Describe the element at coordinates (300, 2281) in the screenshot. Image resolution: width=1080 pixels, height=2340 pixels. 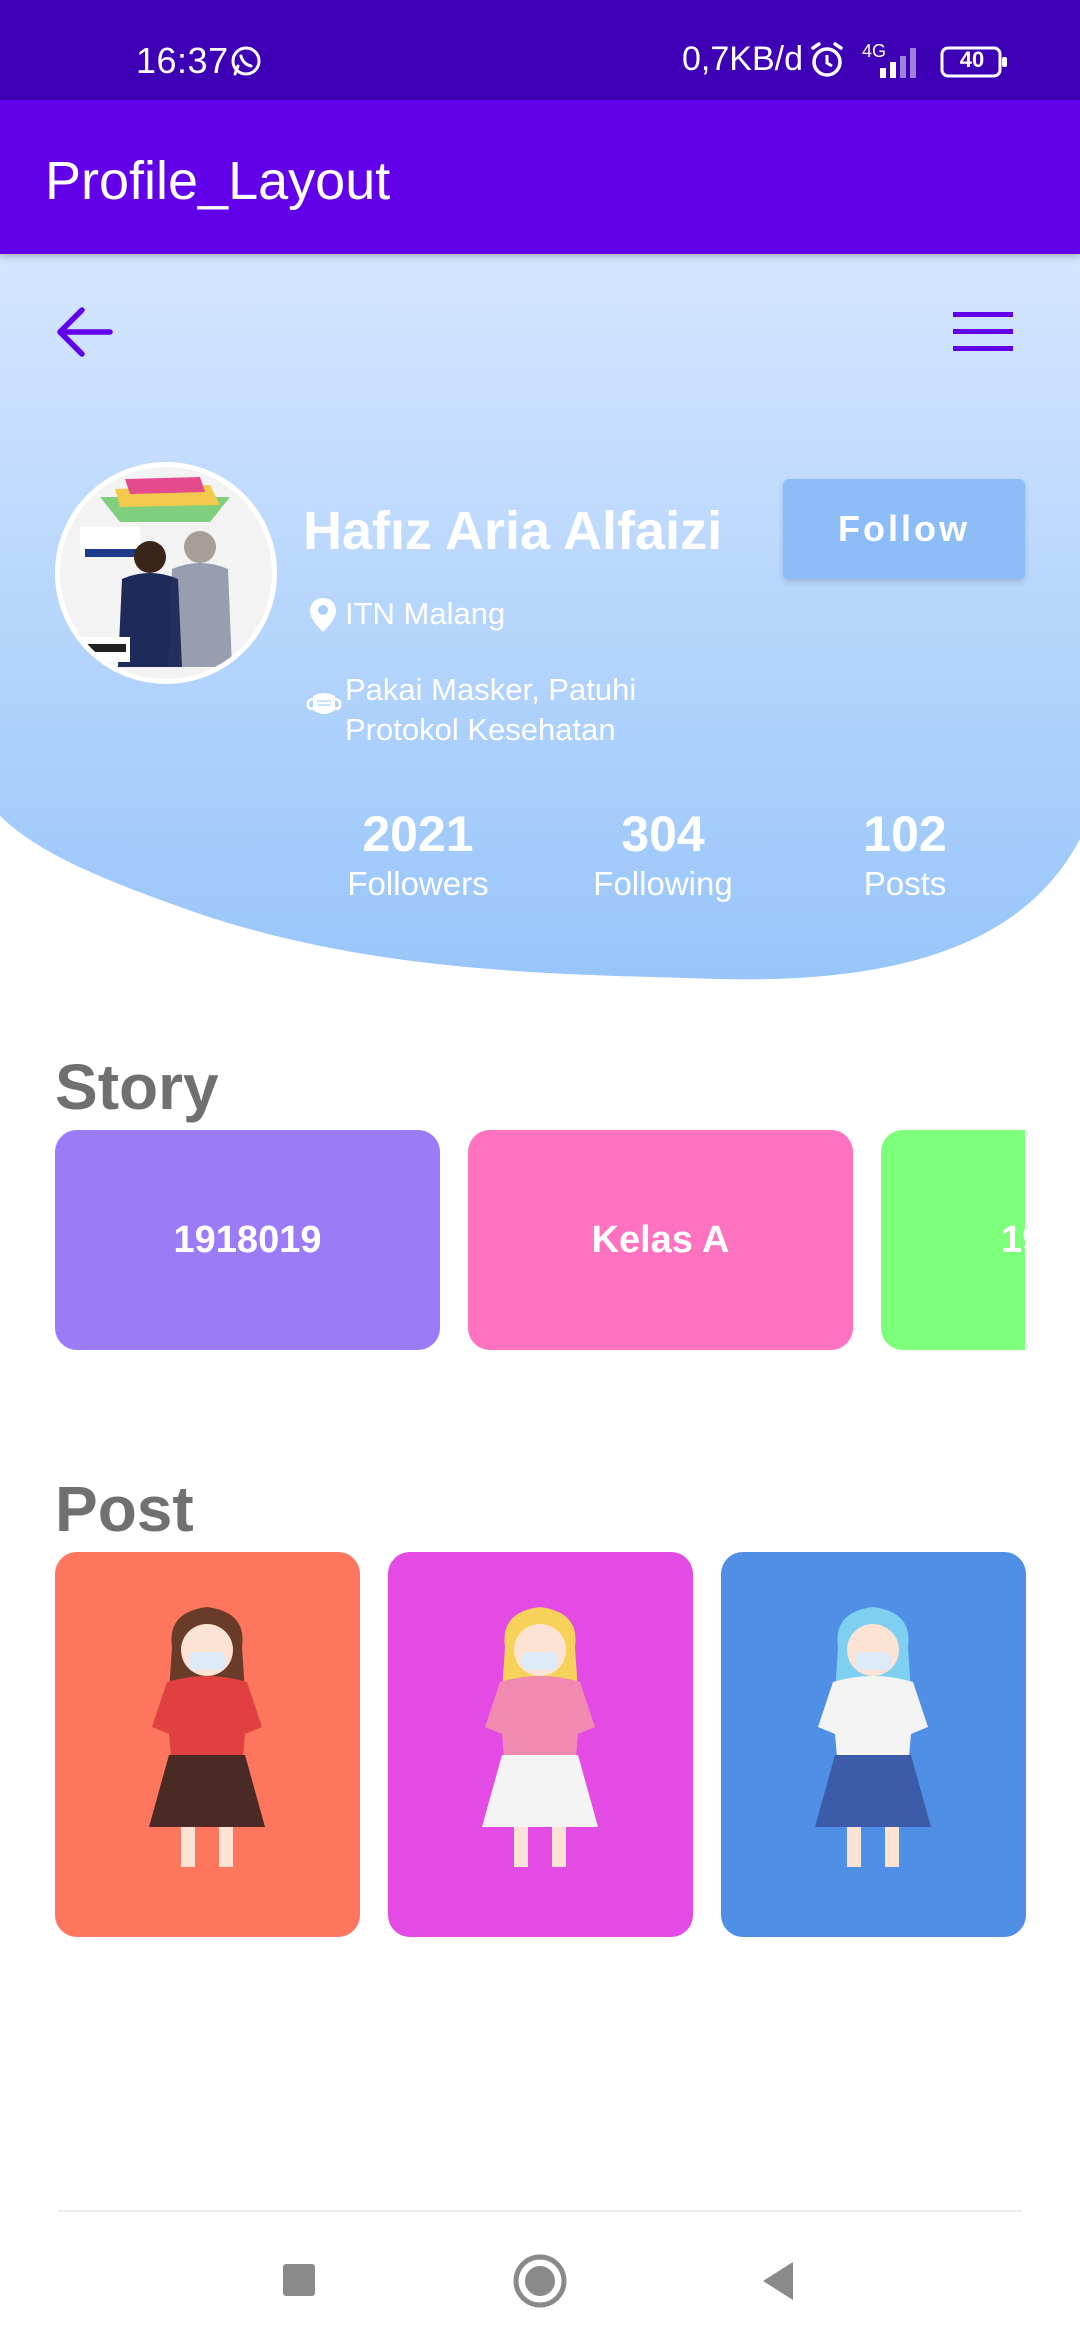
I see `recents-square-icon` at that location.